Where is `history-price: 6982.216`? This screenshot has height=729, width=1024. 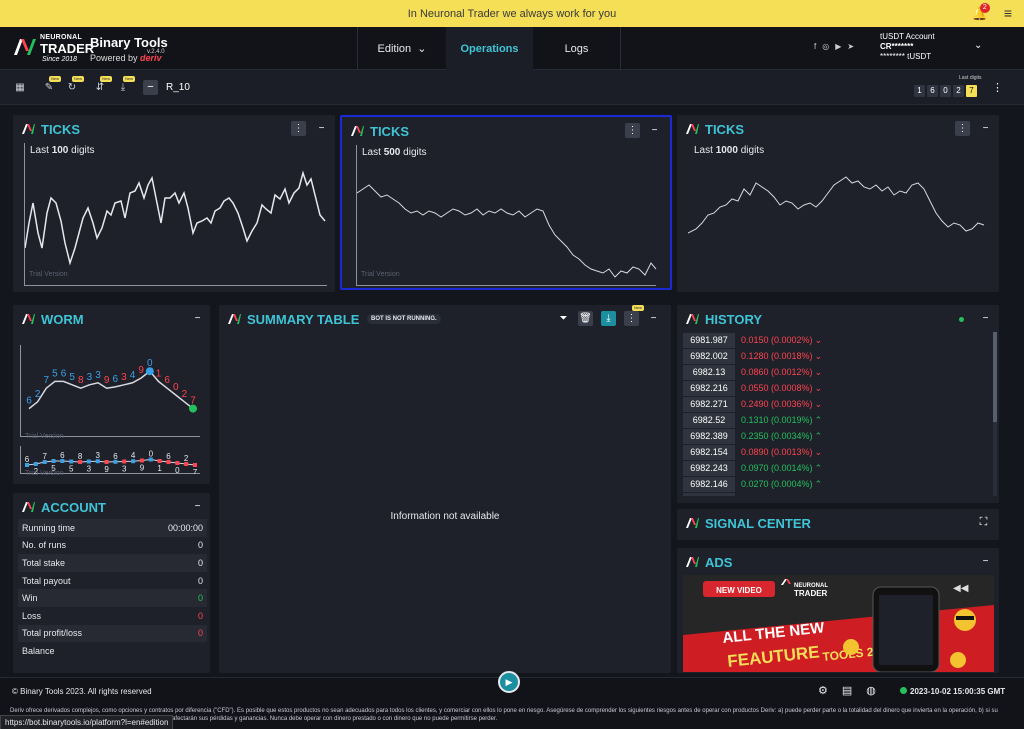
history-price: 6982.216 is located at coordinates (709, 388).